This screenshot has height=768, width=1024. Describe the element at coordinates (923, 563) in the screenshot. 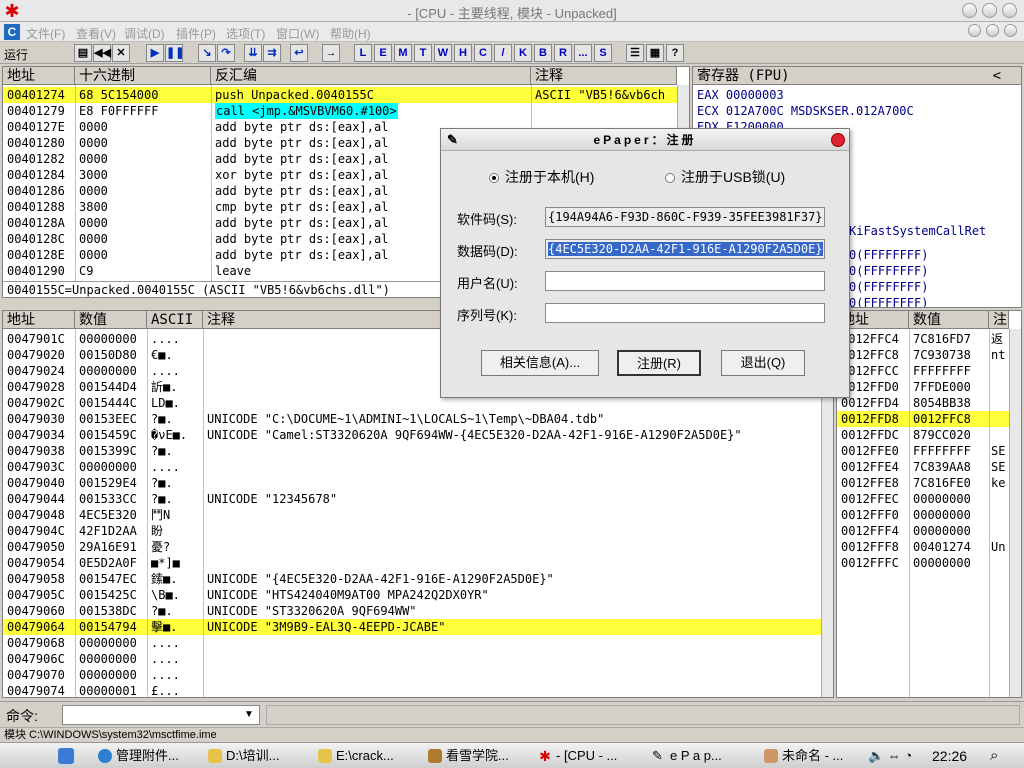

I see `stack-row: 0012FFFC 00000000` at that location.